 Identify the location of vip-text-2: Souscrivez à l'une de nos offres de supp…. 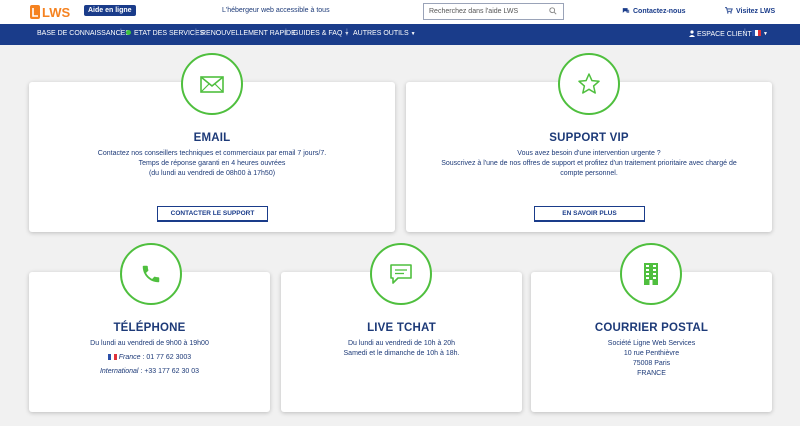
(589, 163).